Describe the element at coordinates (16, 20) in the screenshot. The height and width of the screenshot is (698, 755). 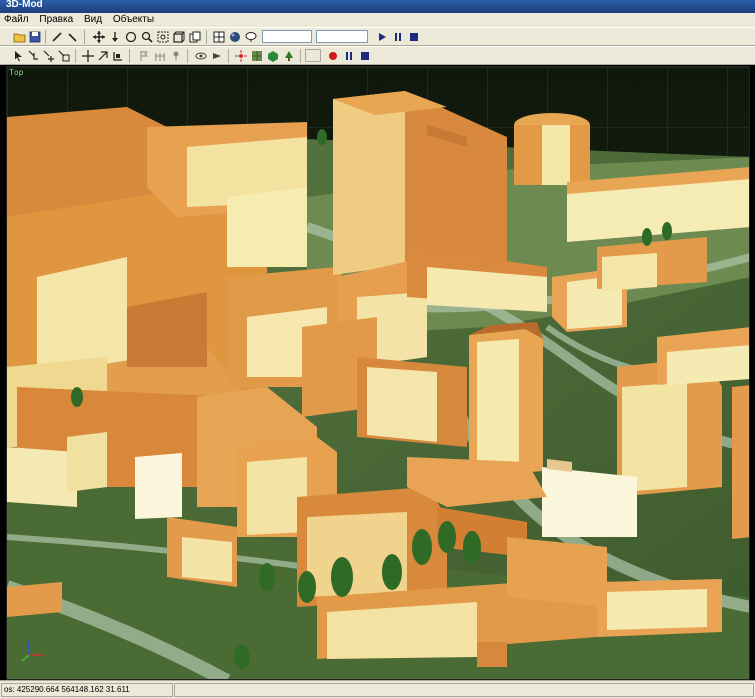
I see `menu-file: Файл` at that location.